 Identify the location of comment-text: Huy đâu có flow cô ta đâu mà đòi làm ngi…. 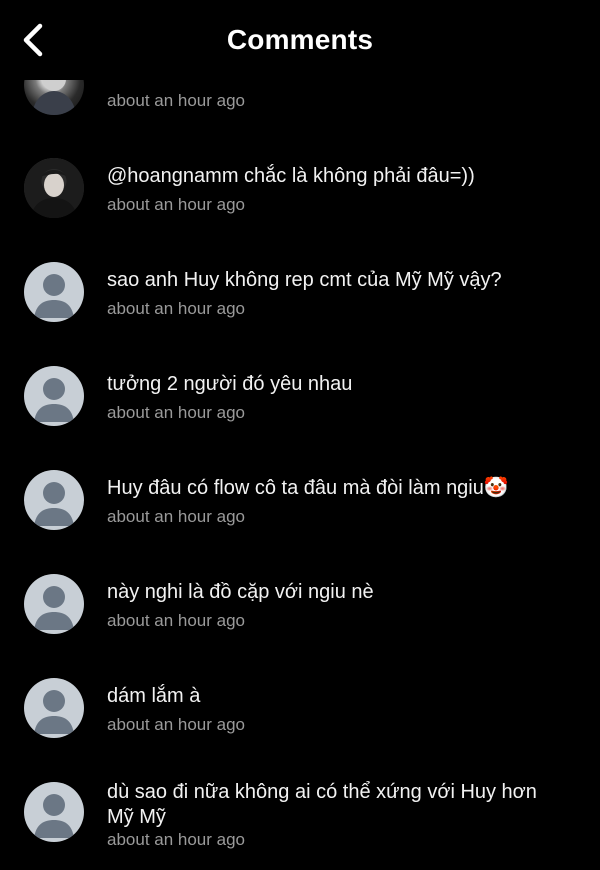
(308, 488).